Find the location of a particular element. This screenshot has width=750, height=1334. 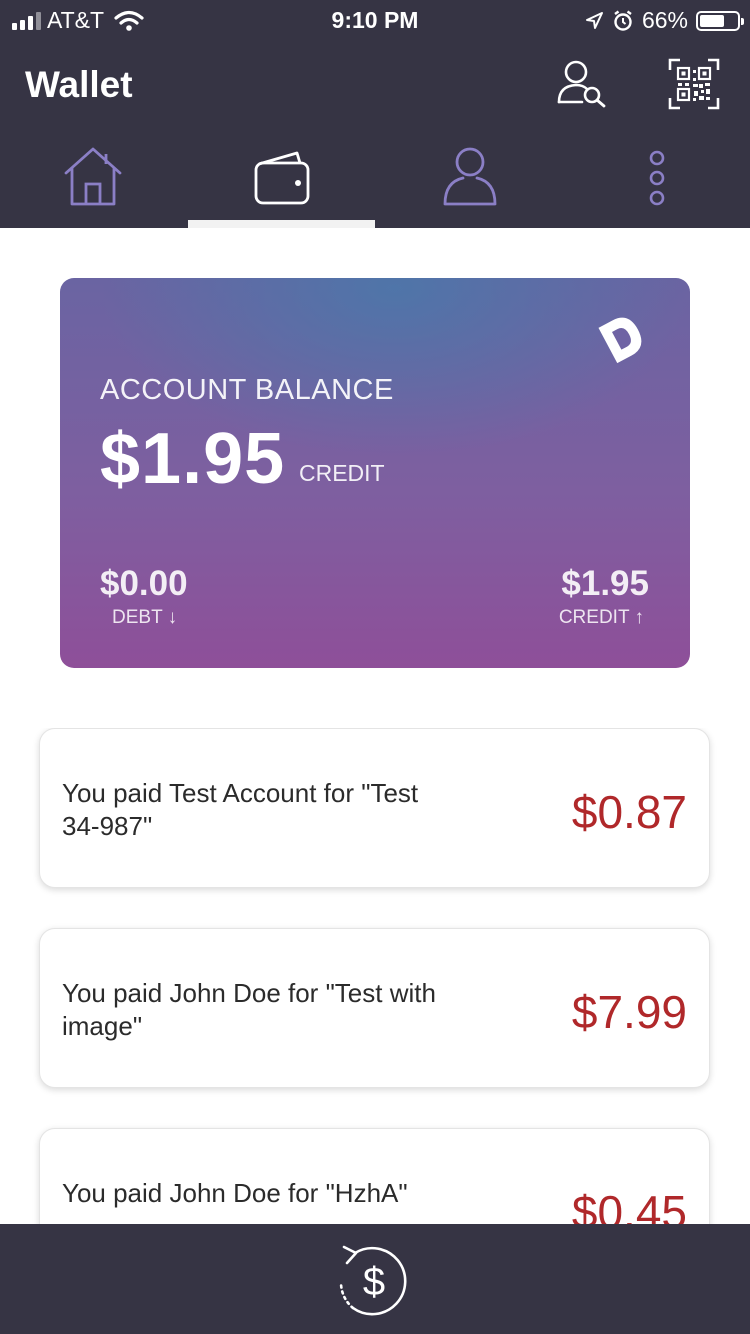

transaction-item: You paid John Doe for "HzhA" $0.45 is located at coordinates (374, 1176).